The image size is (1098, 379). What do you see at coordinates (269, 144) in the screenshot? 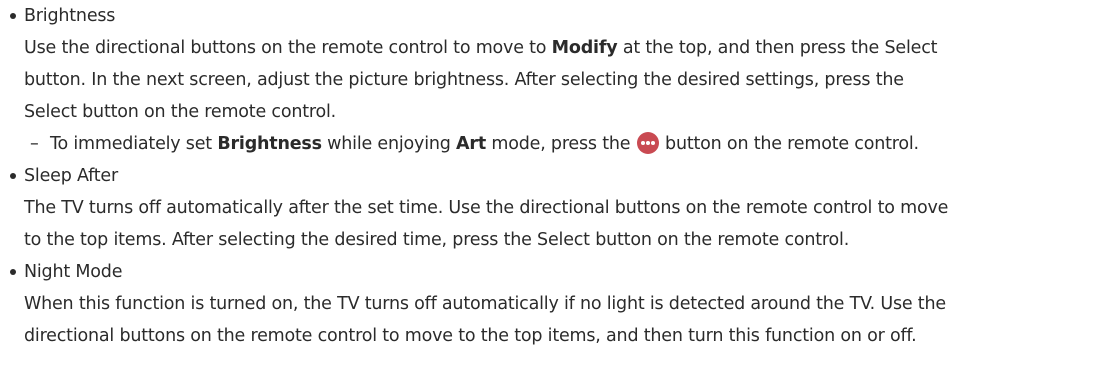
I see `menu-term-brightness: Brightness` at bounding box center [269, 144].